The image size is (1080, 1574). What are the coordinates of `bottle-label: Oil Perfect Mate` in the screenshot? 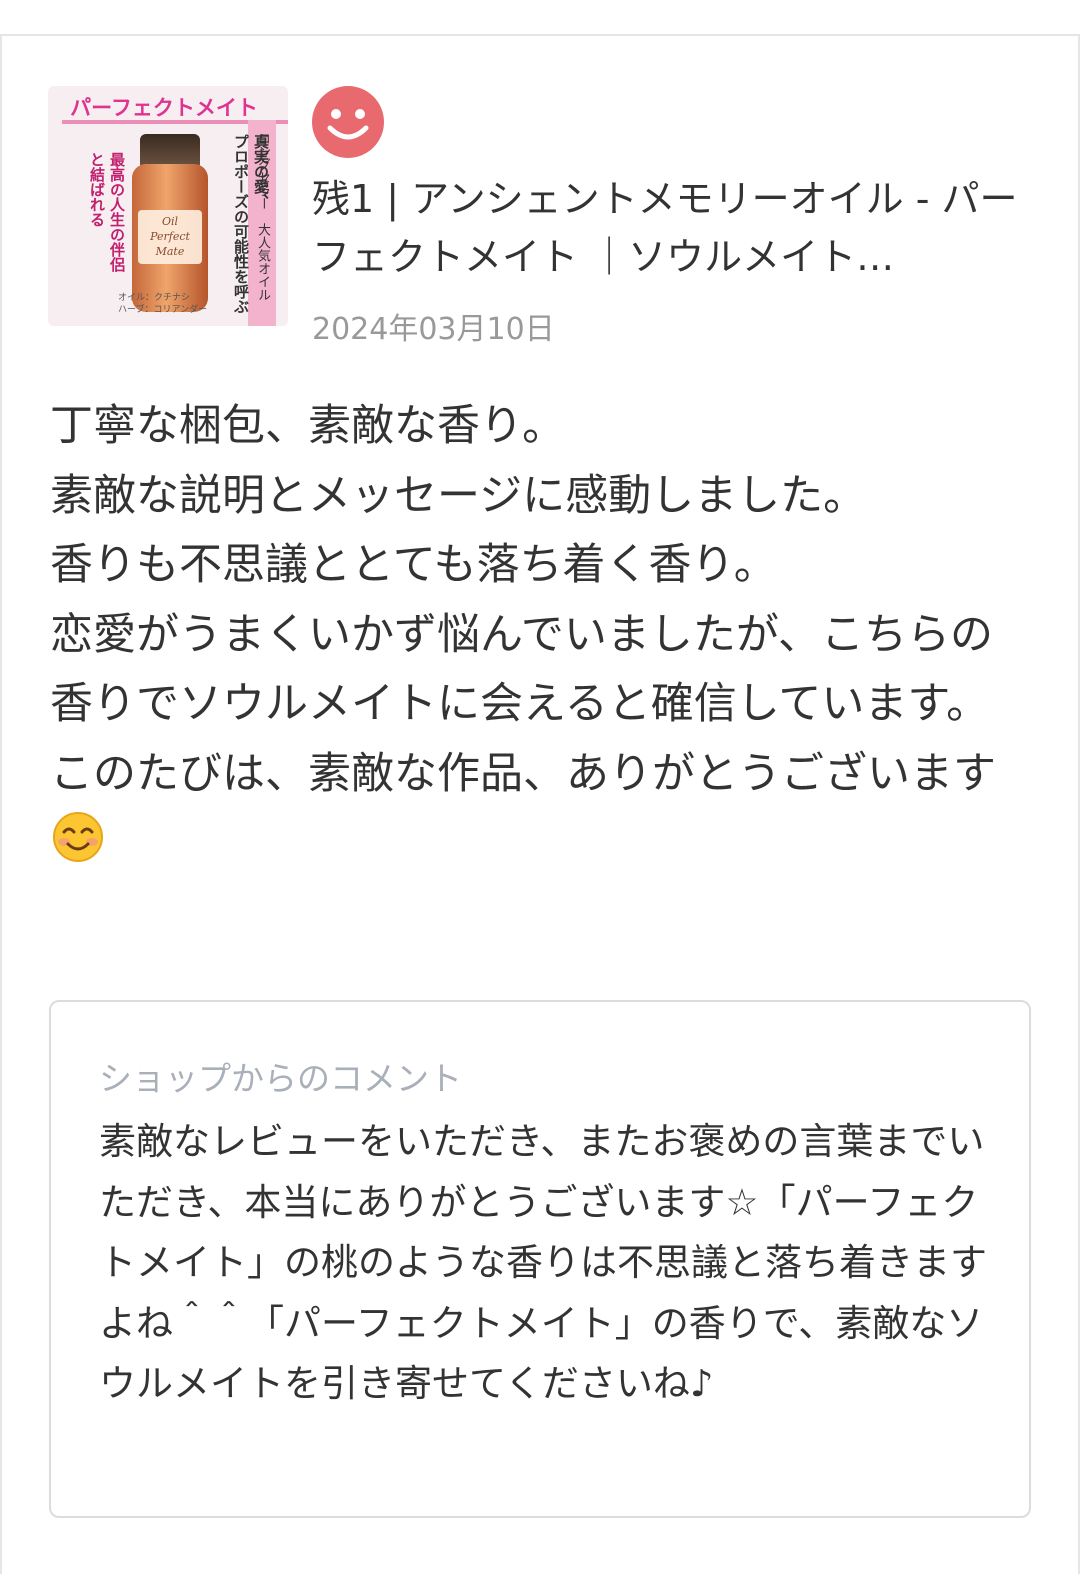 It's located at (170, 237).